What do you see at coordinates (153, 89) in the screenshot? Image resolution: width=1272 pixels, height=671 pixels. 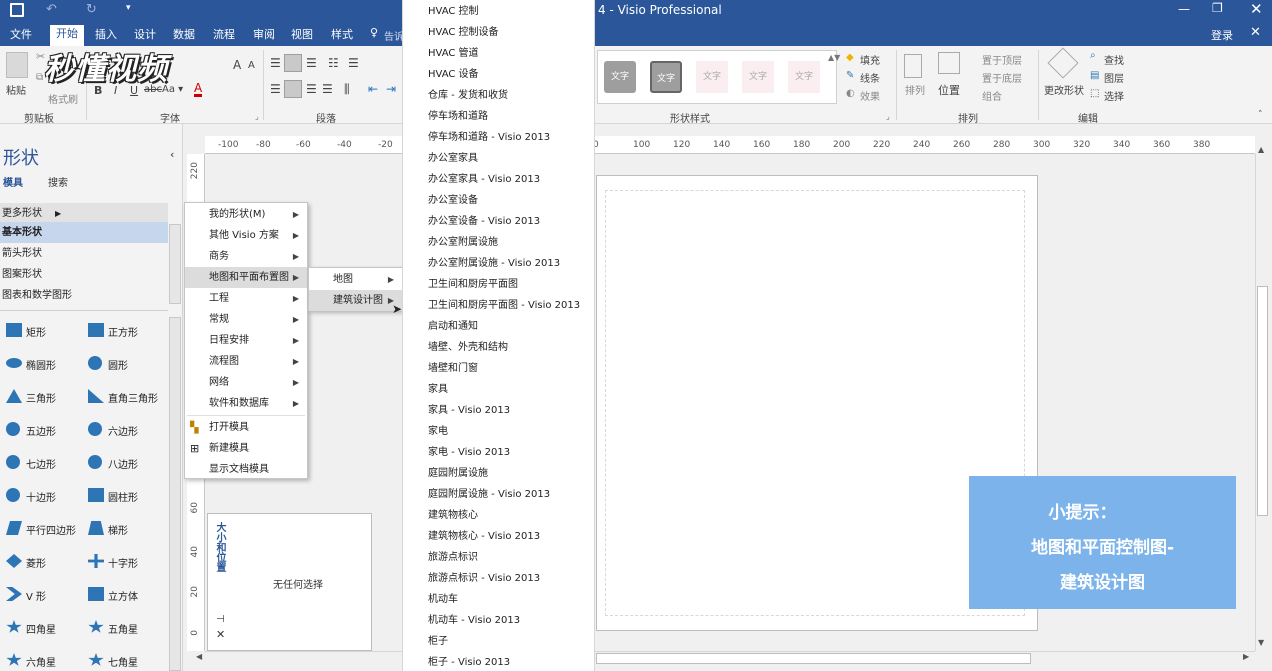 I see `strike-button: abc` at bounding box center [153, 89].